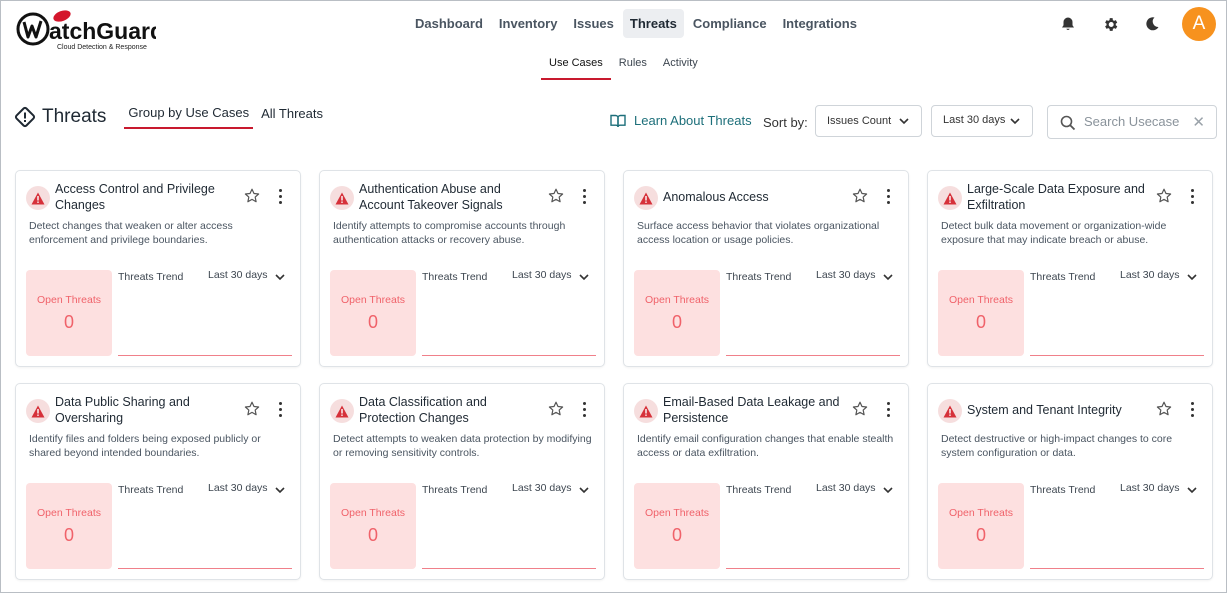 The height and width of the screenshot is (593, 1227). What do you see at coordinates (716, 197) in the screenshot?
I see `card-title: Anomalous Access` at bounding box center [716, 197].